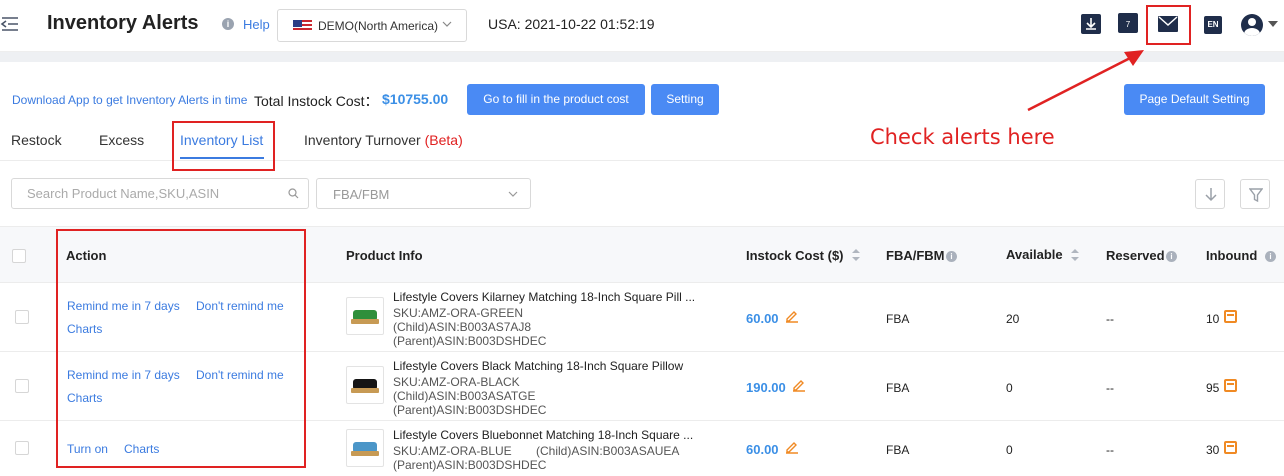 Image resolution: width=1284 pixels, height=476 pixels. I want to click on calendar-icon: 7, so click(1128, 23).